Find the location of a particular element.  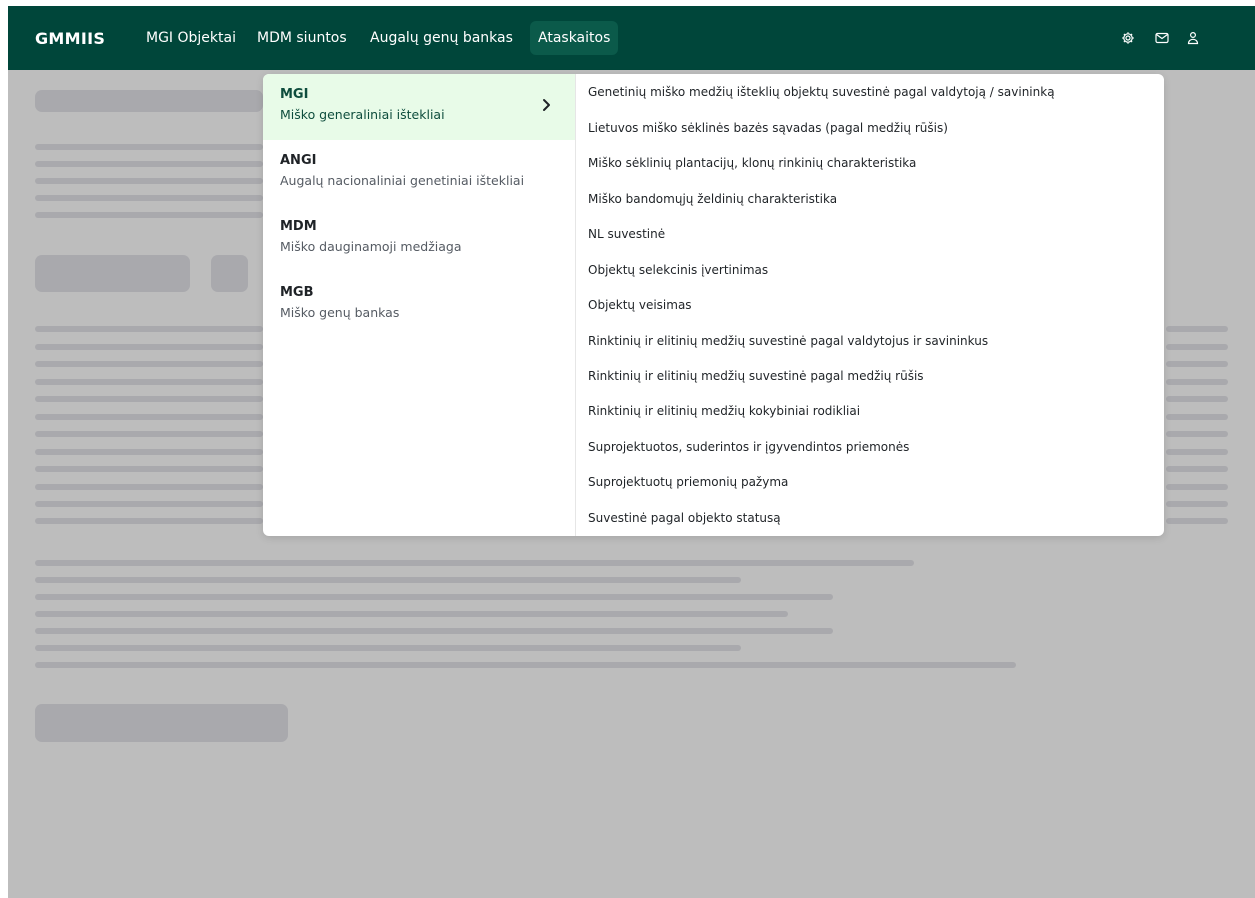

category-code: MGI is located at coordinates (294, 94).